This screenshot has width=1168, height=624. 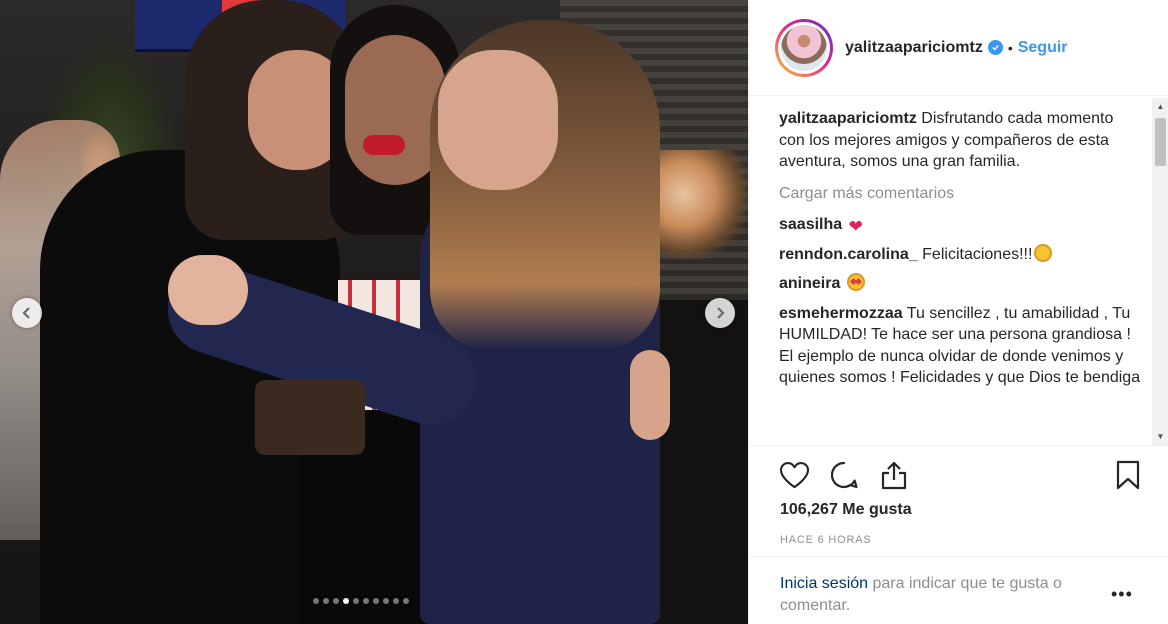 I want to click on follow-button: Seguir, so click(x=1043, y=48).